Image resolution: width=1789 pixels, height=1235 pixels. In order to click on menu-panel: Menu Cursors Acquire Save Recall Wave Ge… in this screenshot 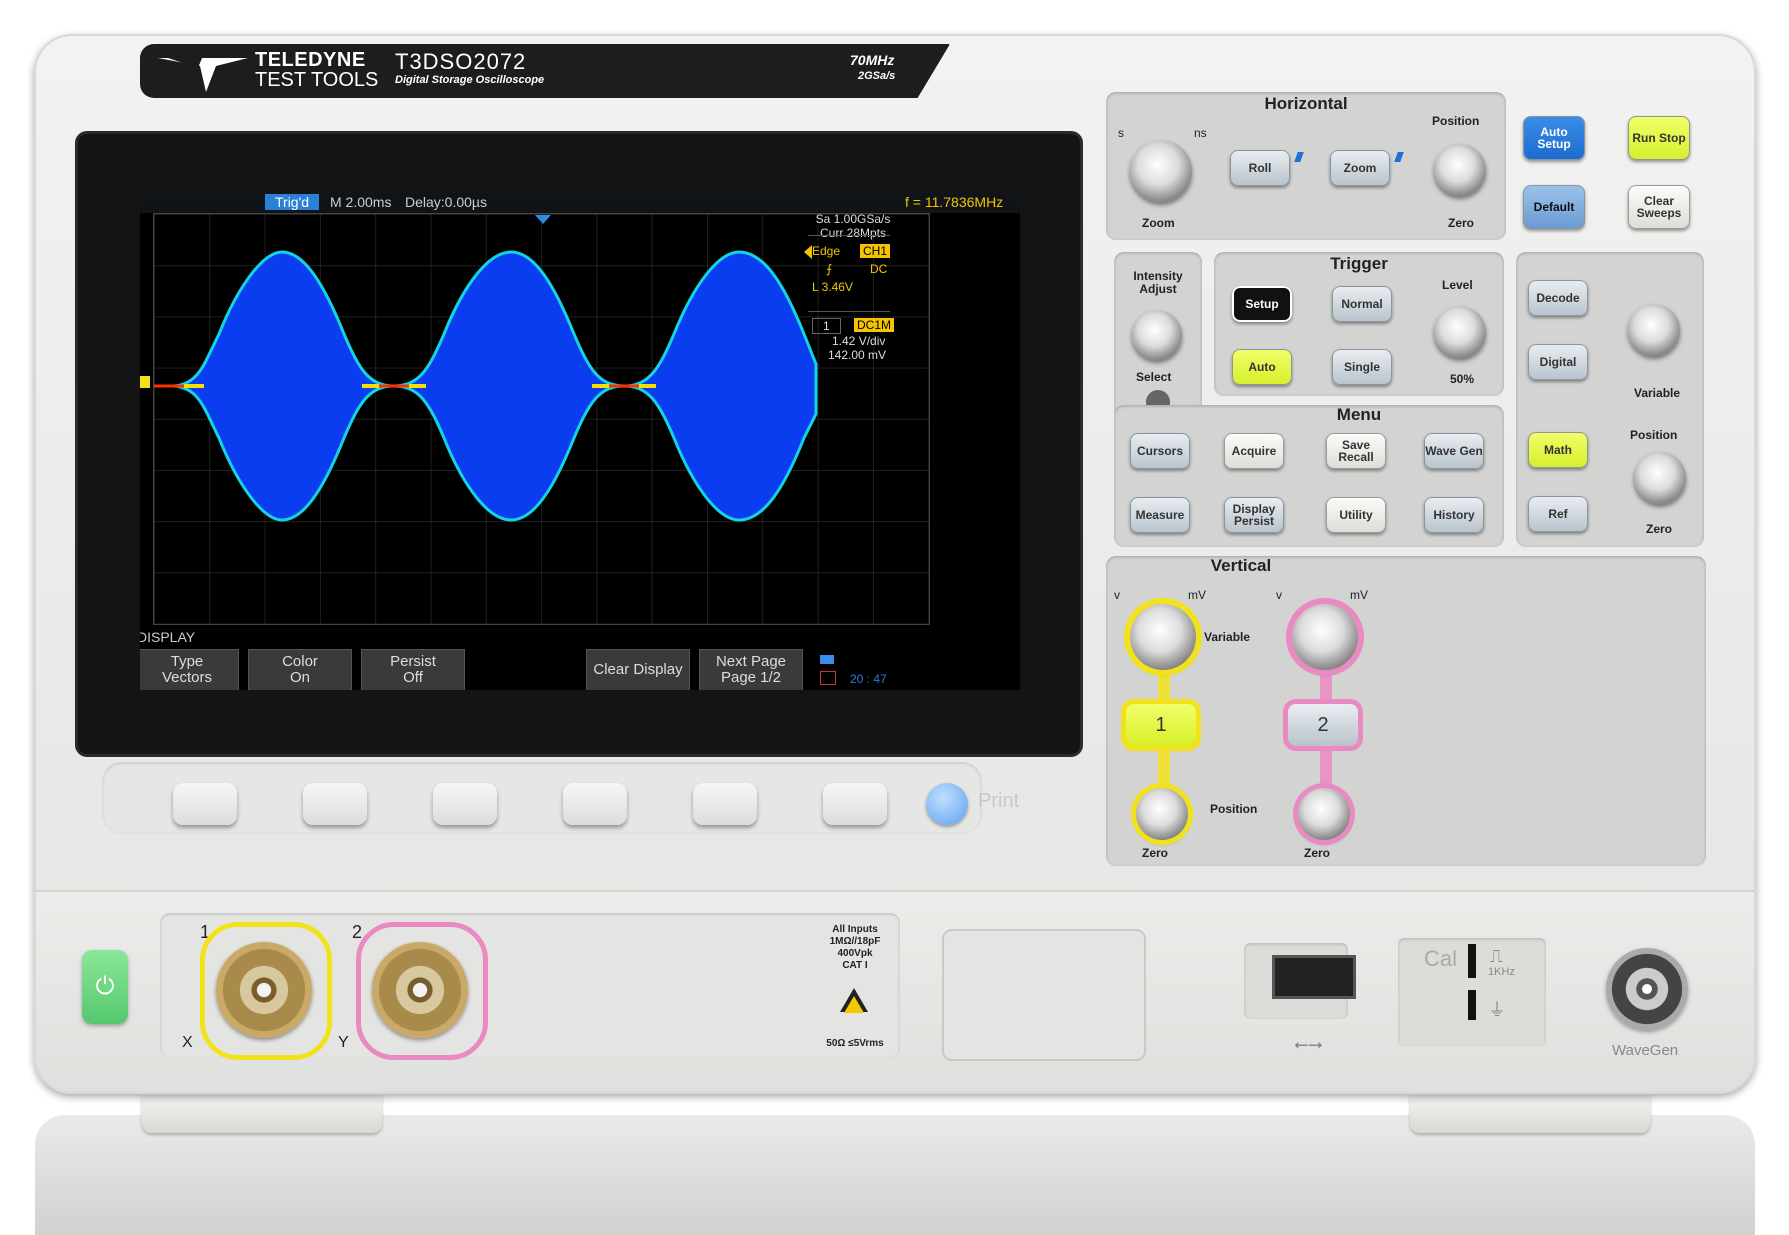, I will do `click(1309, 476)`.